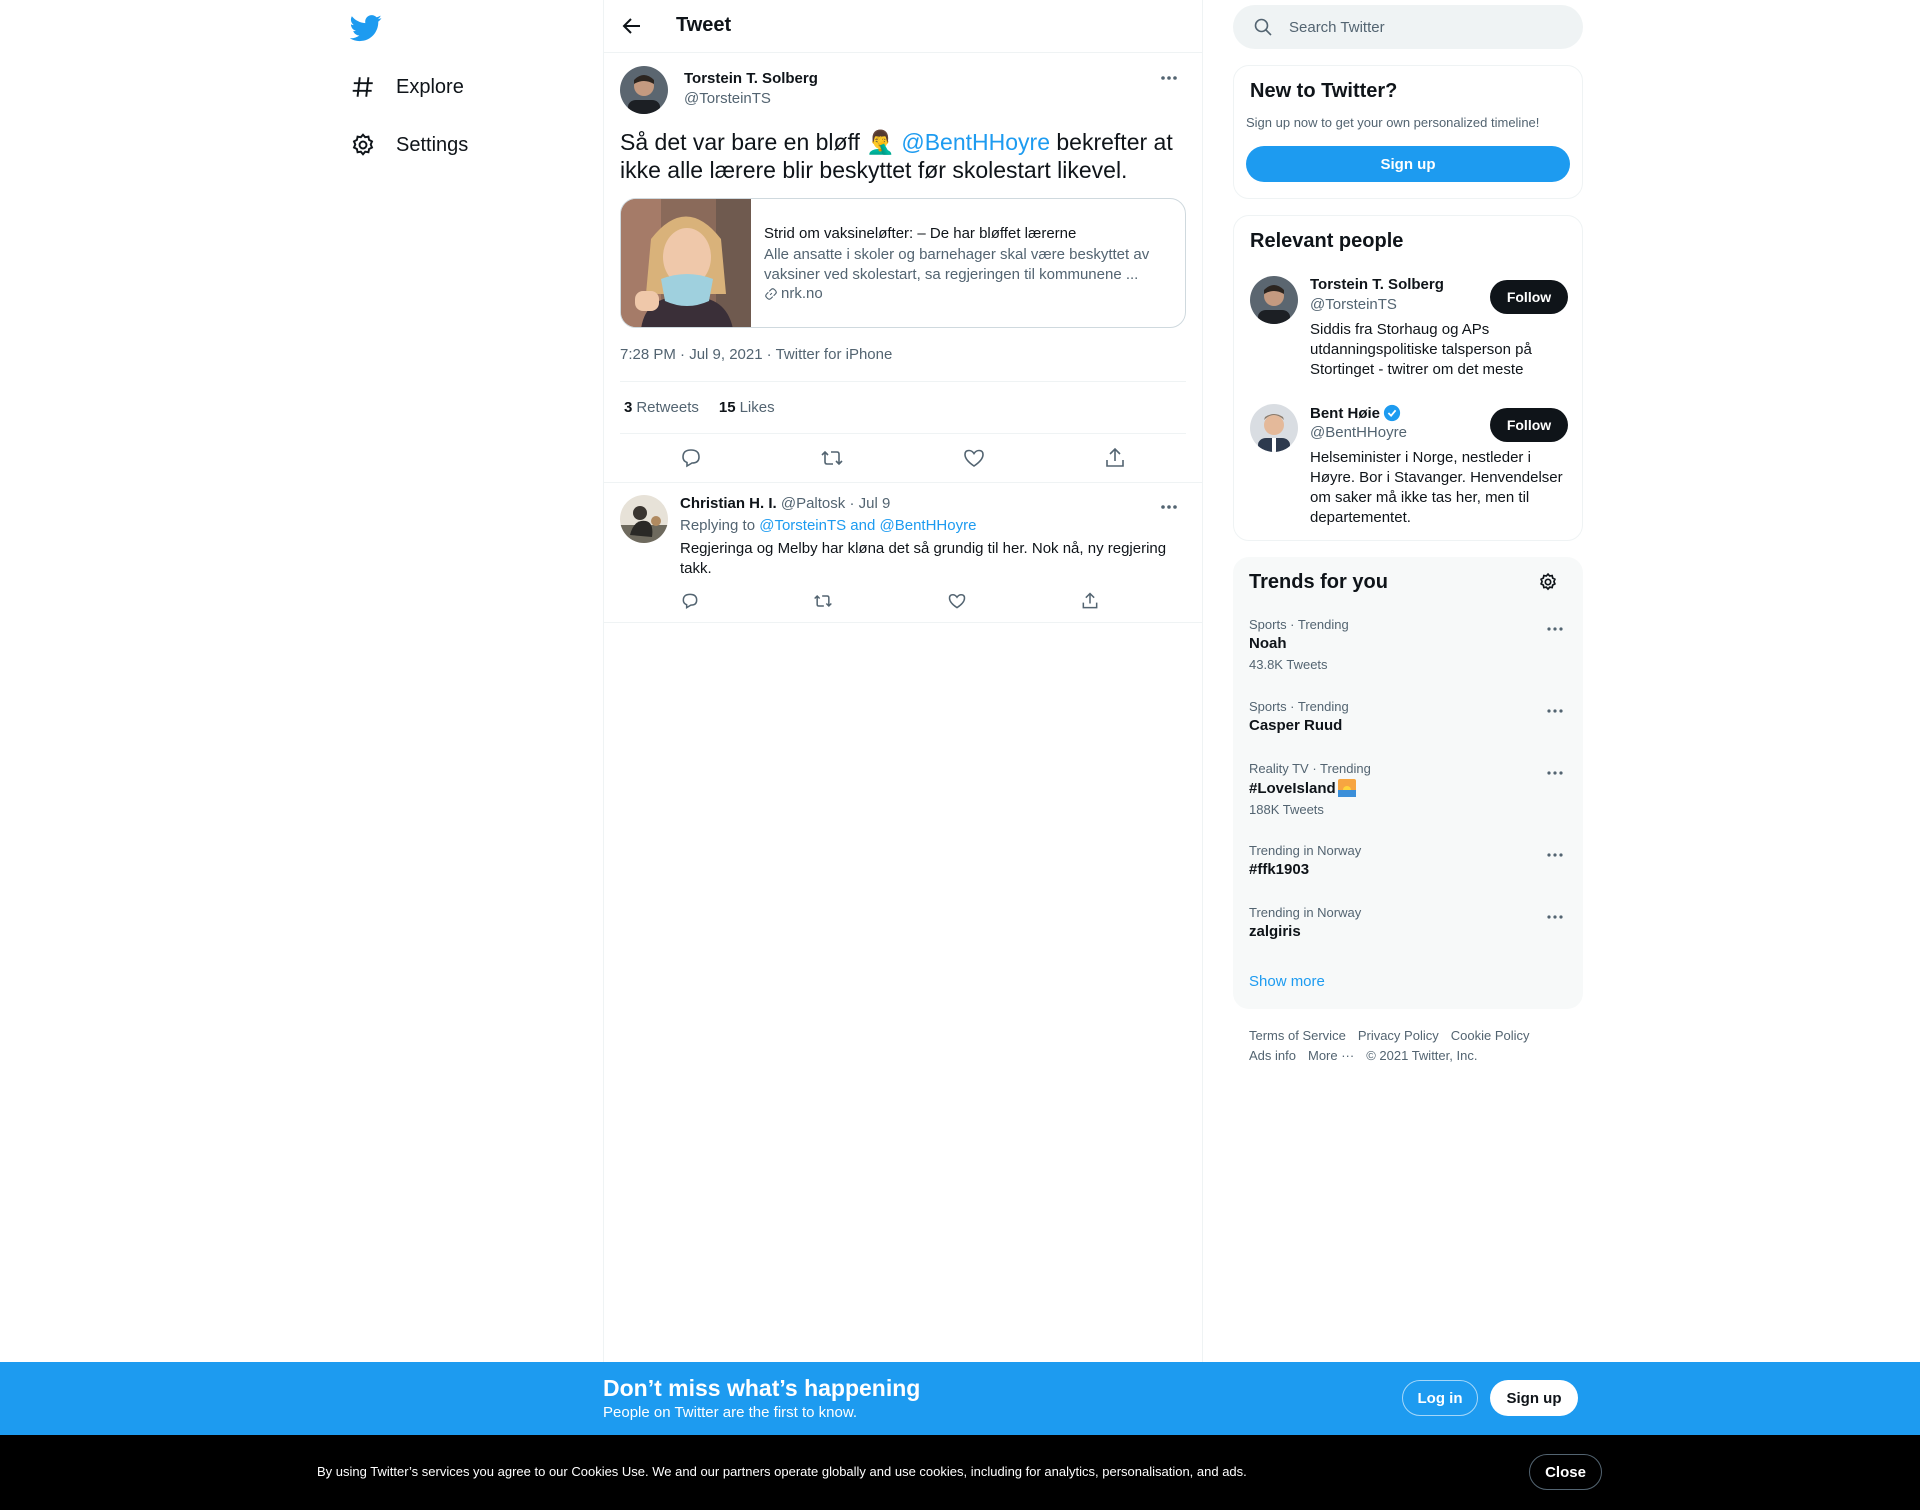 This screenshot has height=1510, width=1920. I want to click on footer-link-ads: Ads info, so click(1272, 1055).